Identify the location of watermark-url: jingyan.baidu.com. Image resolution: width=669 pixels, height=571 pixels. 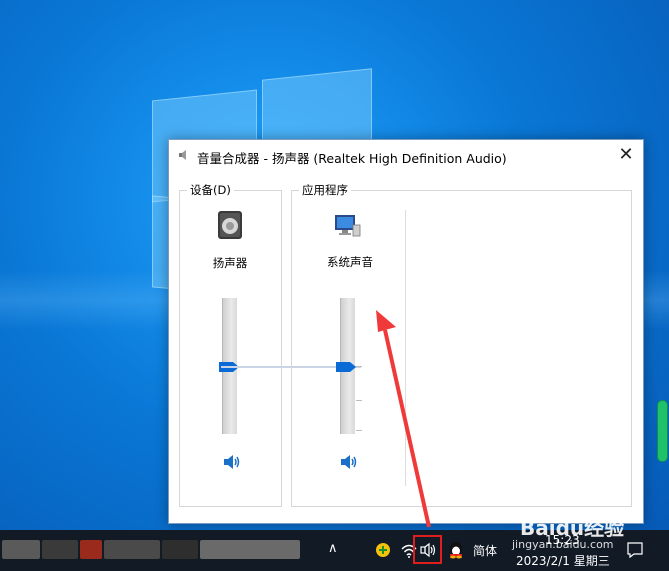
(563, 544).